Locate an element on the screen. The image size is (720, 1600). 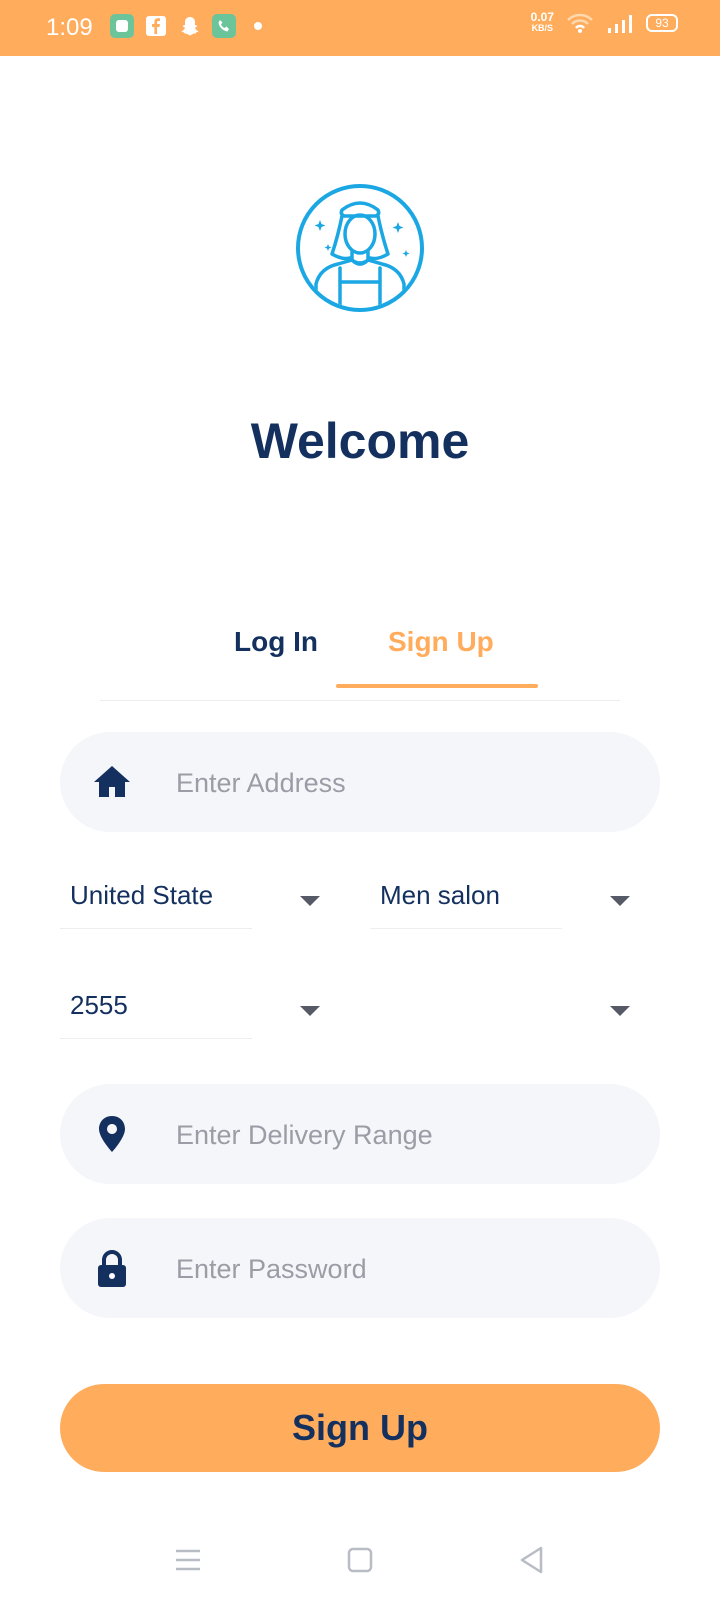
address-input is located at coordinates (406, 783).